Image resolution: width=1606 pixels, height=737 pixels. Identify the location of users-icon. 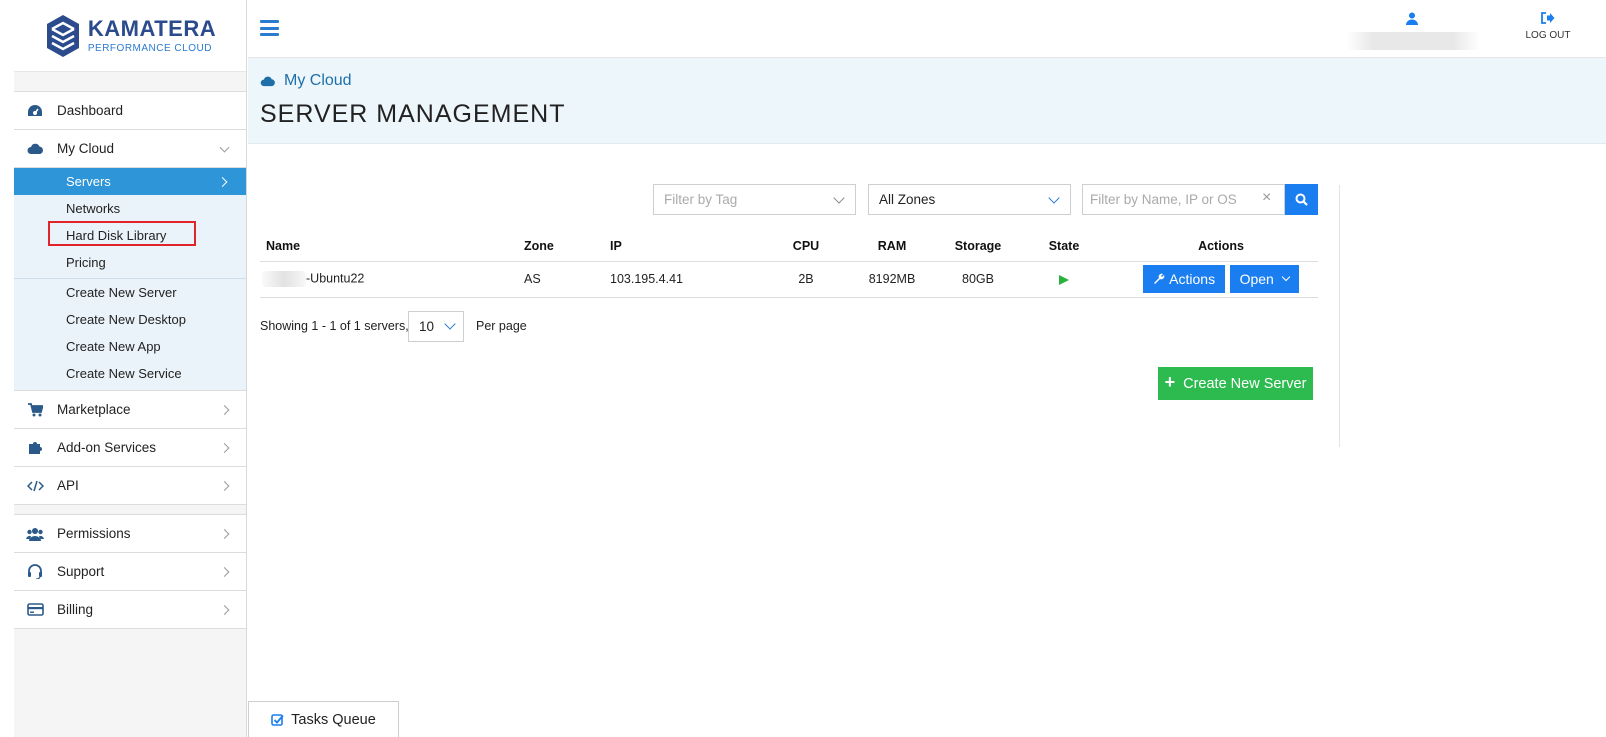
(35, 534).